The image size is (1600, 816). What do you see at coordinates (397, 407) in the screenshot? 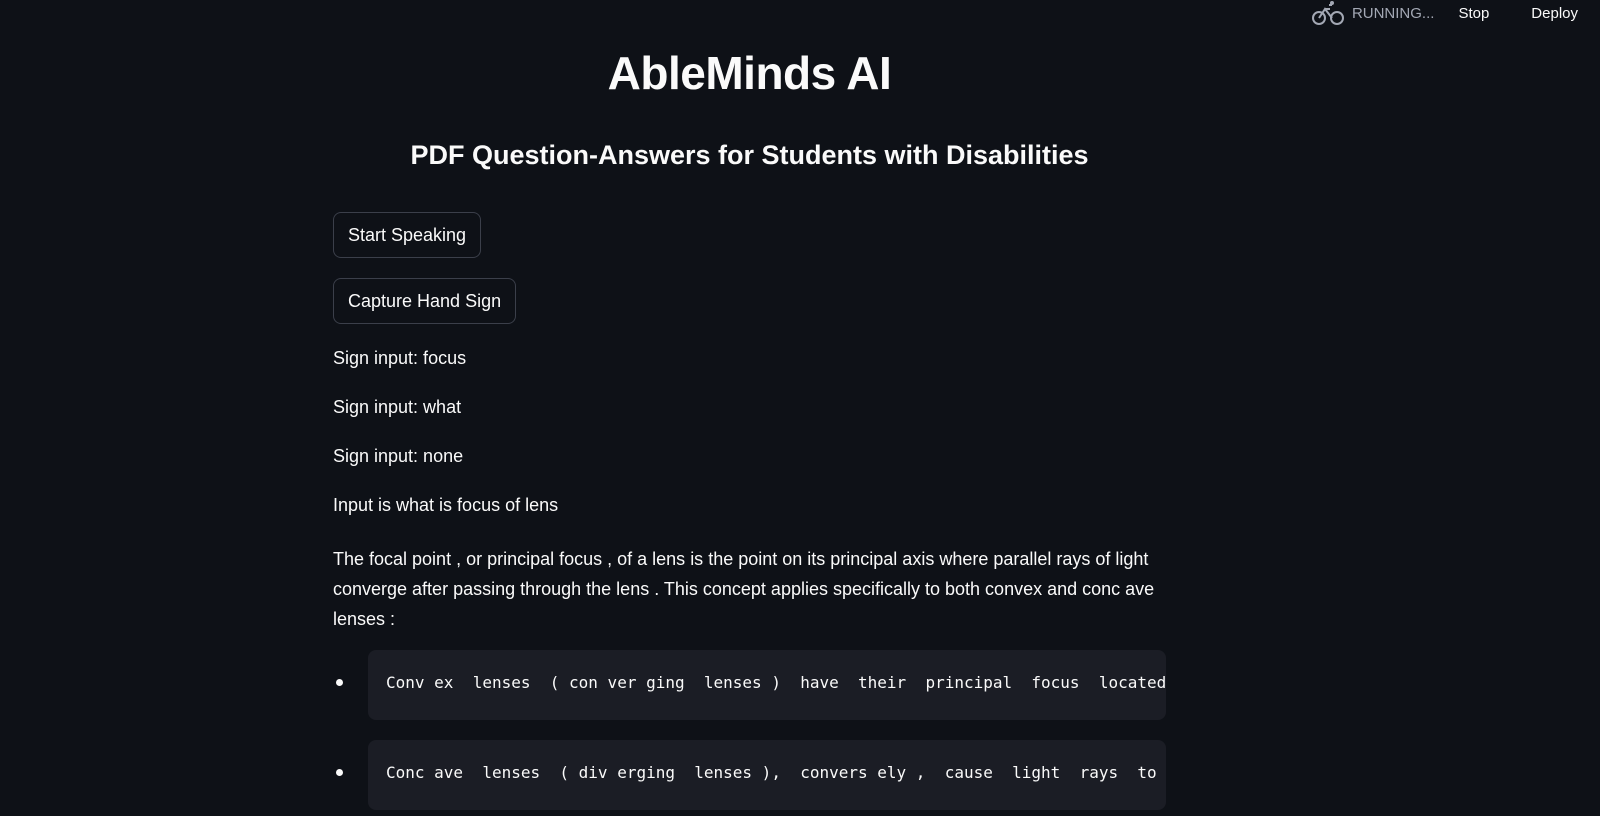
I see `sign-input-line: Sign input: what` at bounding box center [397, 407].